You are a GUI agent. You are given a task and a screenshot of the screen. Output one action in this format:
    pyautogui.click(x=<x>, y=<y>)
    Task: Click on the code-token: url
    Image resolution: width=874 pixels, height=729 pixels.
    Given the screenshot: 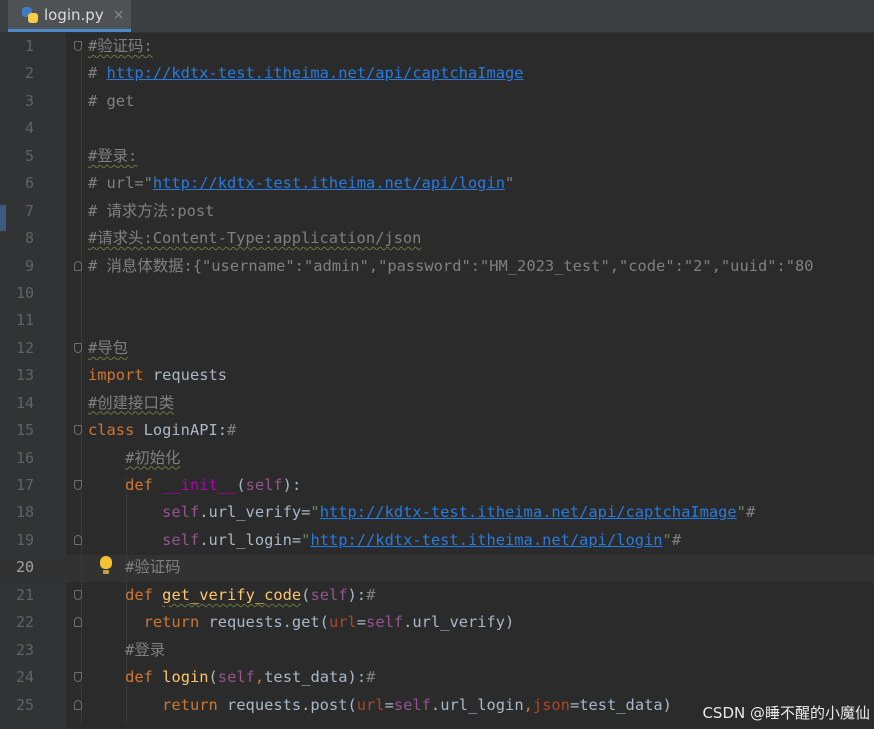 What is the action you would take?
    pyautogui.click(x=342, y=622)
    